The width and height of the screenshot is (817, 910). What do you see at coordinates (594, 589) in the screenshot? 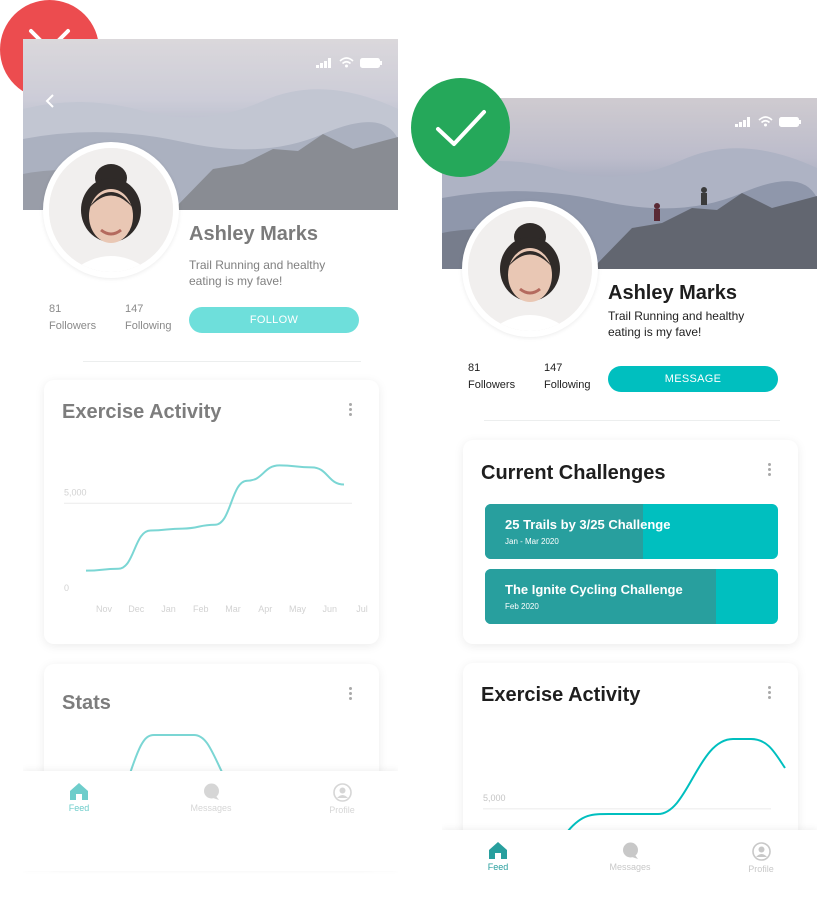
I see `challenge-title: The Ignite Cycling Challenge` at bounding box center [594, 589].